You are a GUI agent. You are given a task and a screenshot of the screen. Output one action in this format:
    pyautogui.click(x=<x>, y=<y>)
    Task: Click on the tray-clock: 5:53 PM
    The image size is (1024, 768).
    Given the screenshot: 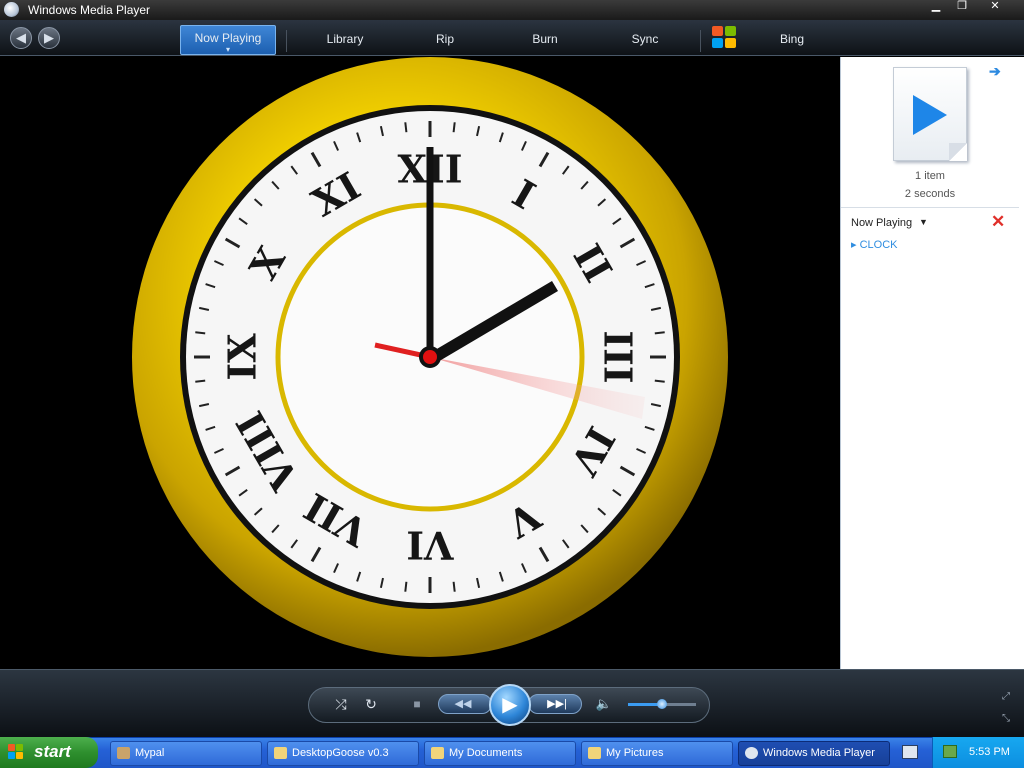 What is the action you would take?
    pyautogui.click(x=989, y=752)
    